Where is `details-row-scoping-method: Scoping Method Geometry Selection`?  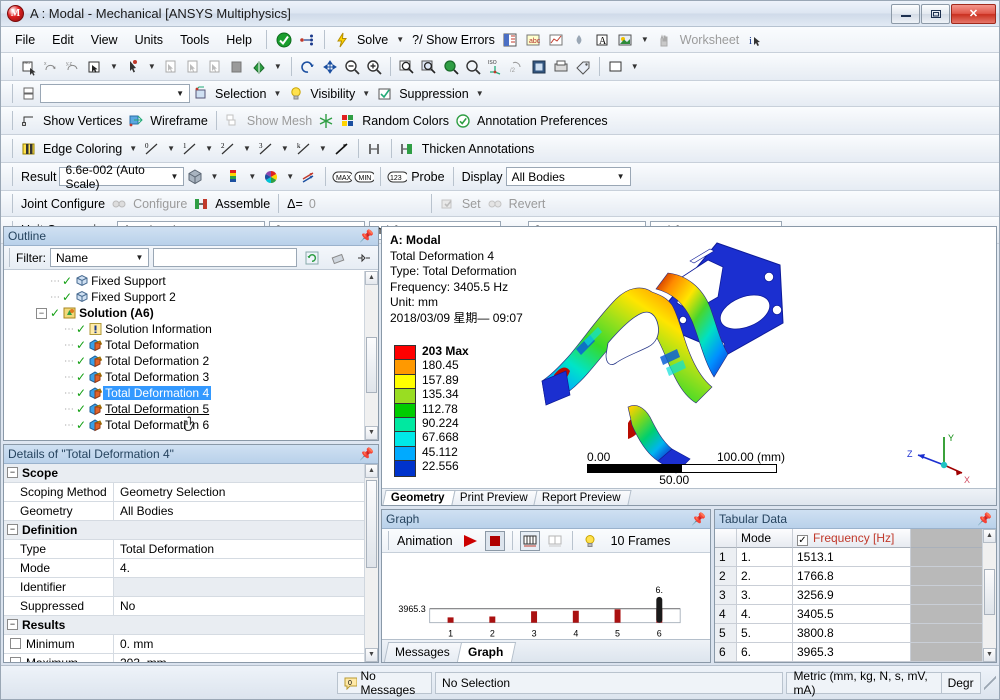
details-row-scoping-method: Scoping Method Geometry Selection is located at coordinates (191, 492).